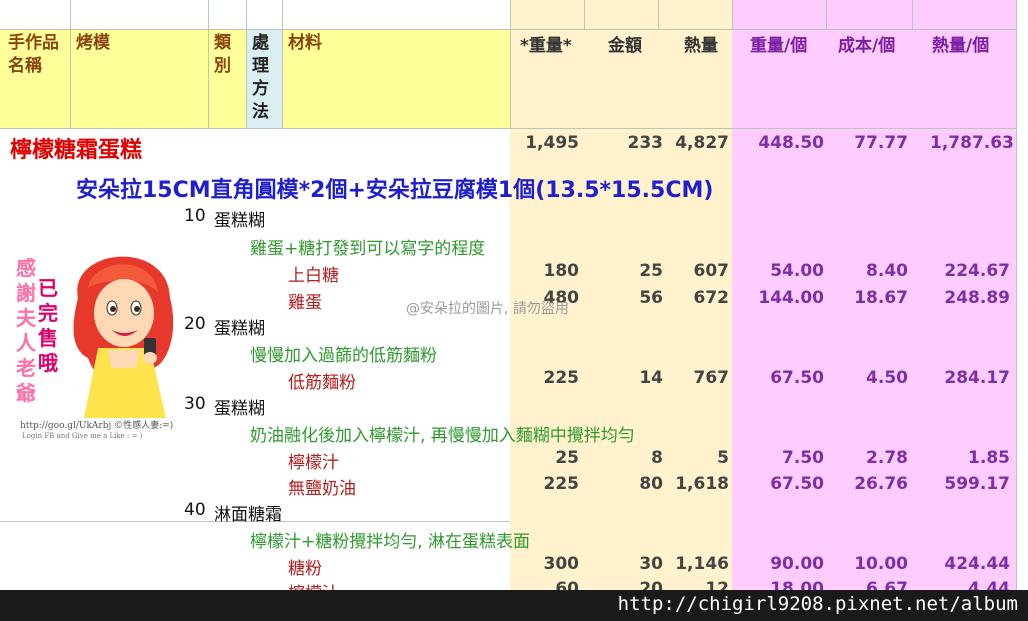 The height and width of the screenshot is (621, 1028). What do you see at coordinates (305, 43) in the screenshot?
I see `header-material: 材料` at bounding box center [305, 43].